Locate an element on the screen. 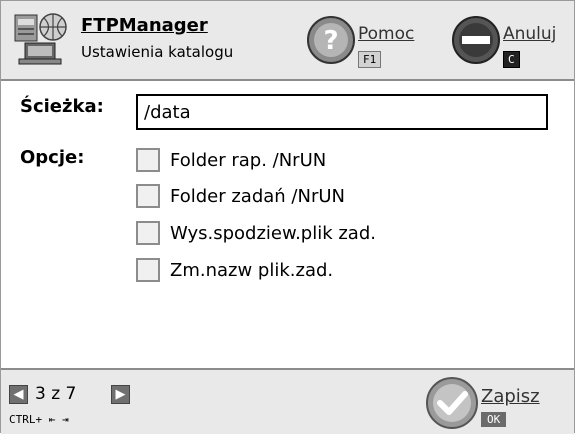  page-indicator: 3 z 7 is located at coordinates (56, 394).